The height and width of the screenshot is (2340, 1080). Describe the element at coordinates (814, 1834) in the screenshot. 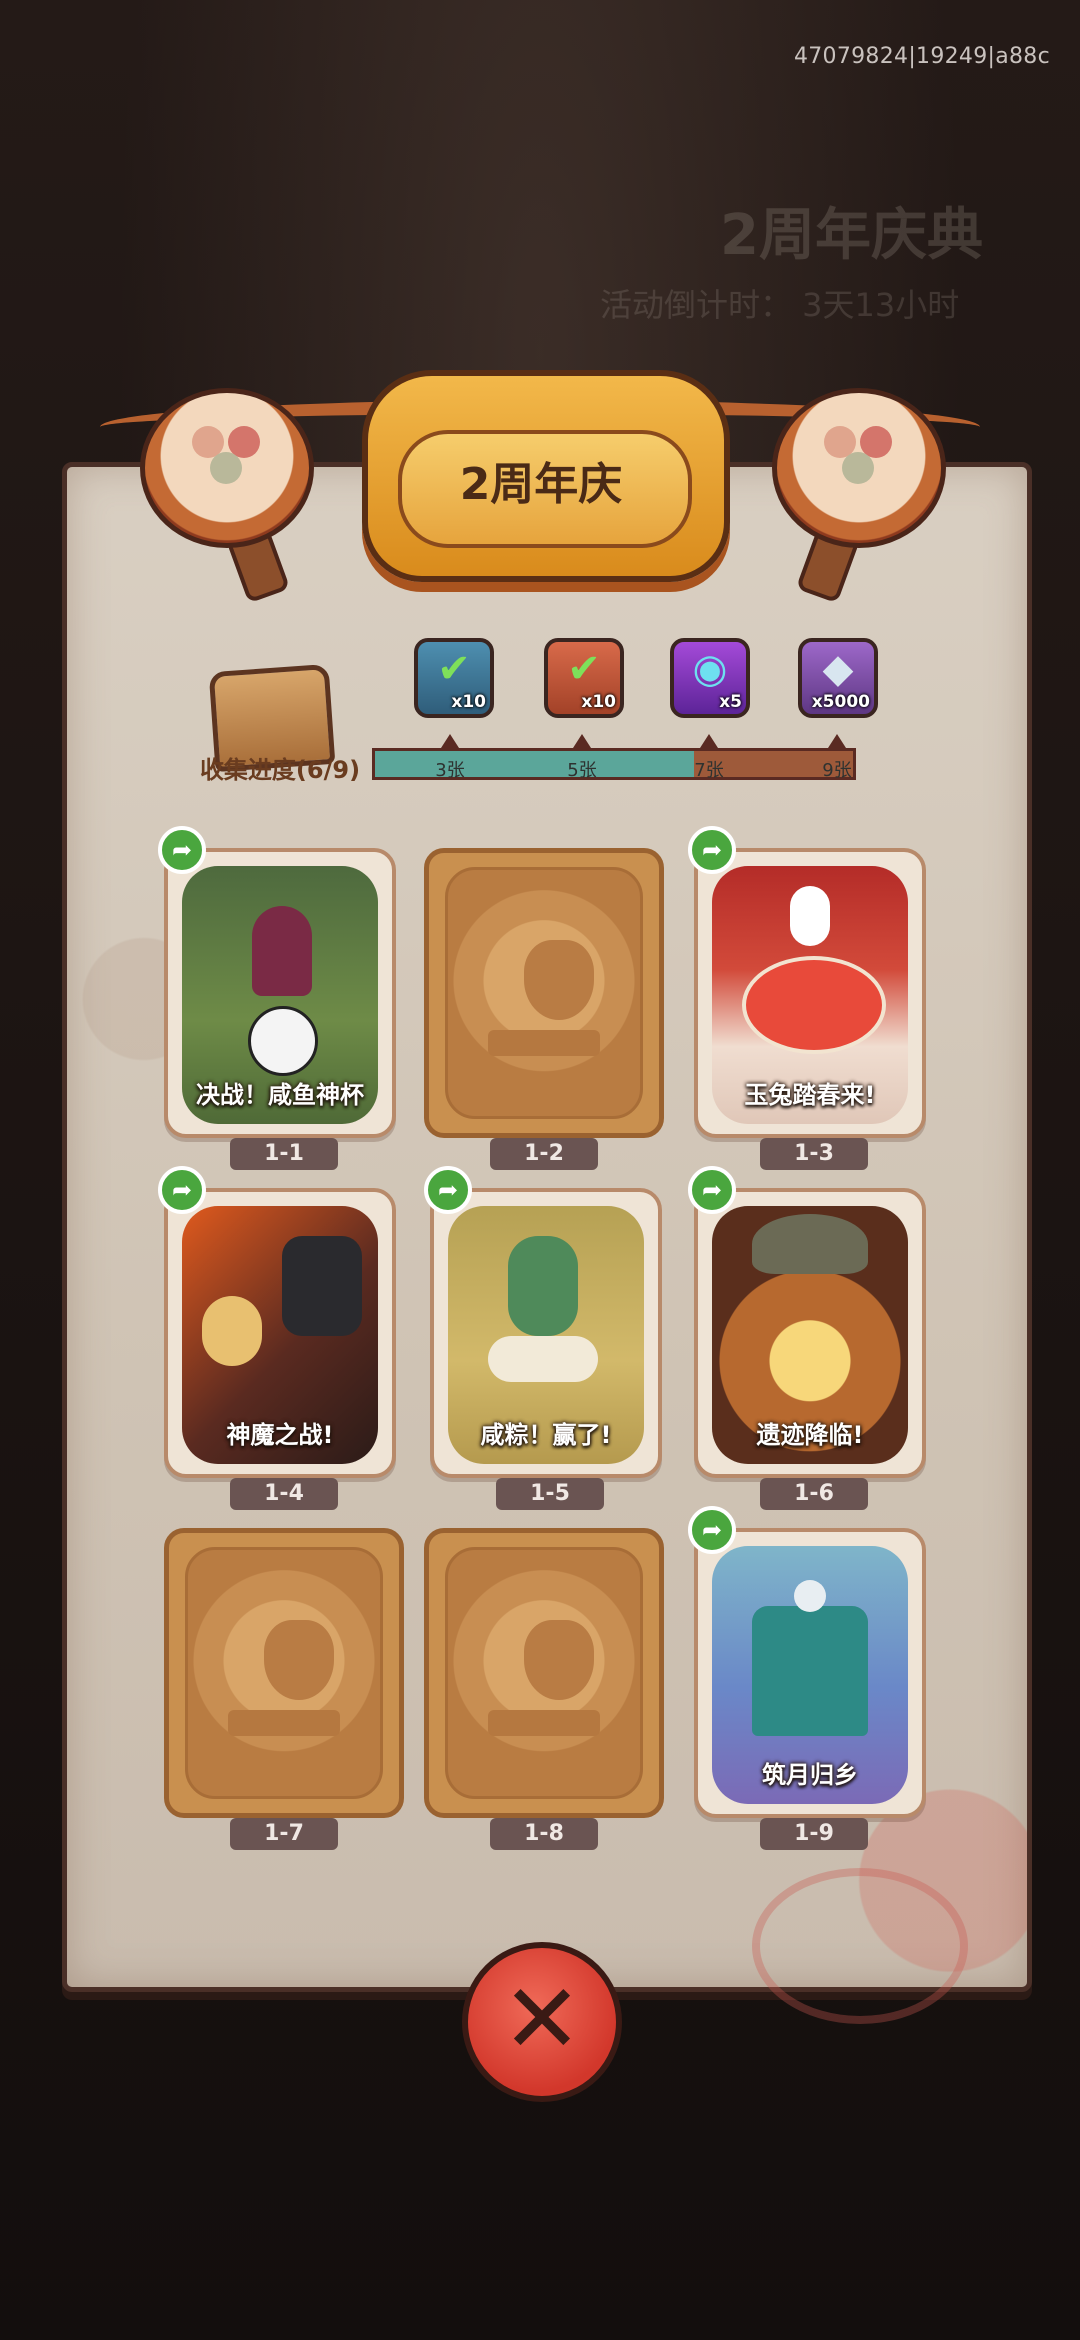

I see `card-label: 1-9` at that location.